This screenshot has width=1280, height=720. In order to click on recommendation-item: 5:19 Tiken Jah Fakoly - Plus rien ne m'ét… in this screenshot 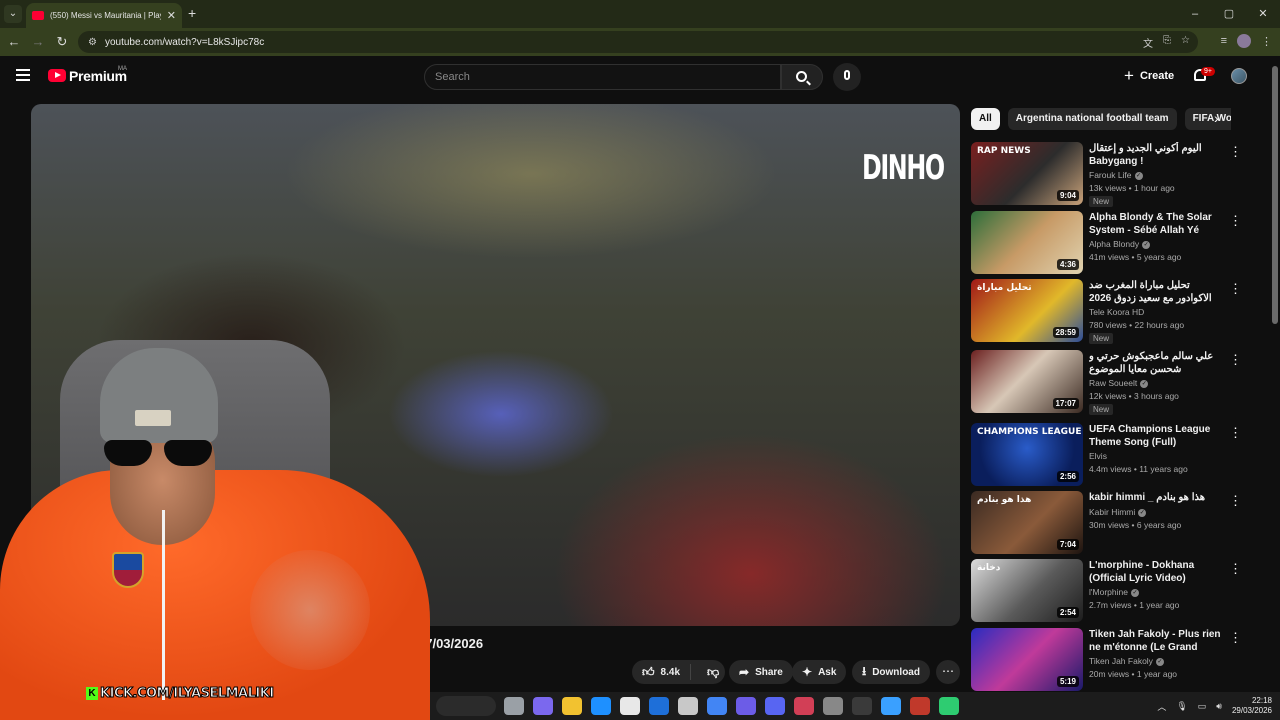, I will do `click(1111, 660)`.